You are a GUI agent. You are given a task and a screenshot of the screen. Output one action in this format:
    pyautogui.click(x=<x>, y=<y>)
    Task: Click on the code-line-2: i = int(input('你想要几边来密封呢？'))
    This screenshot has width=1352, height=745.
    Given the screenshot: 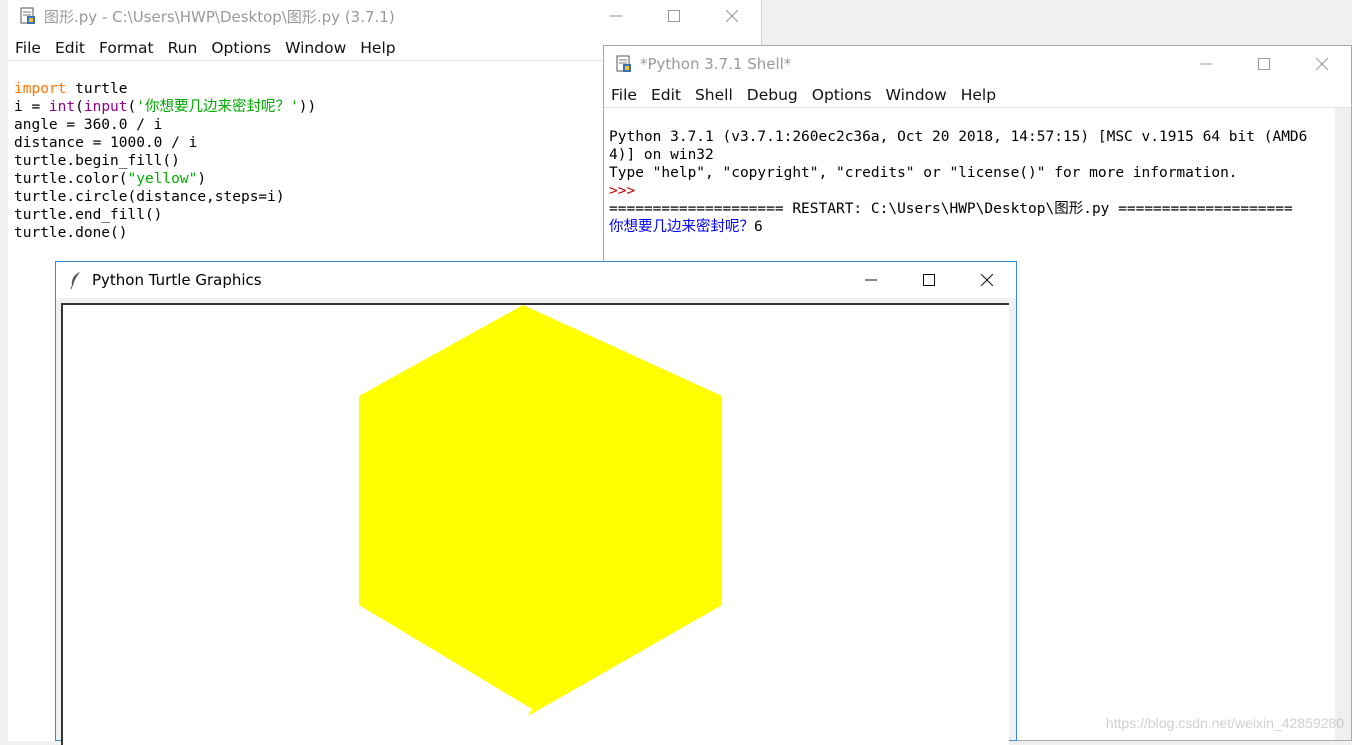 What is the action you would take?
    pyautogui.click(x=165, y=107)
    